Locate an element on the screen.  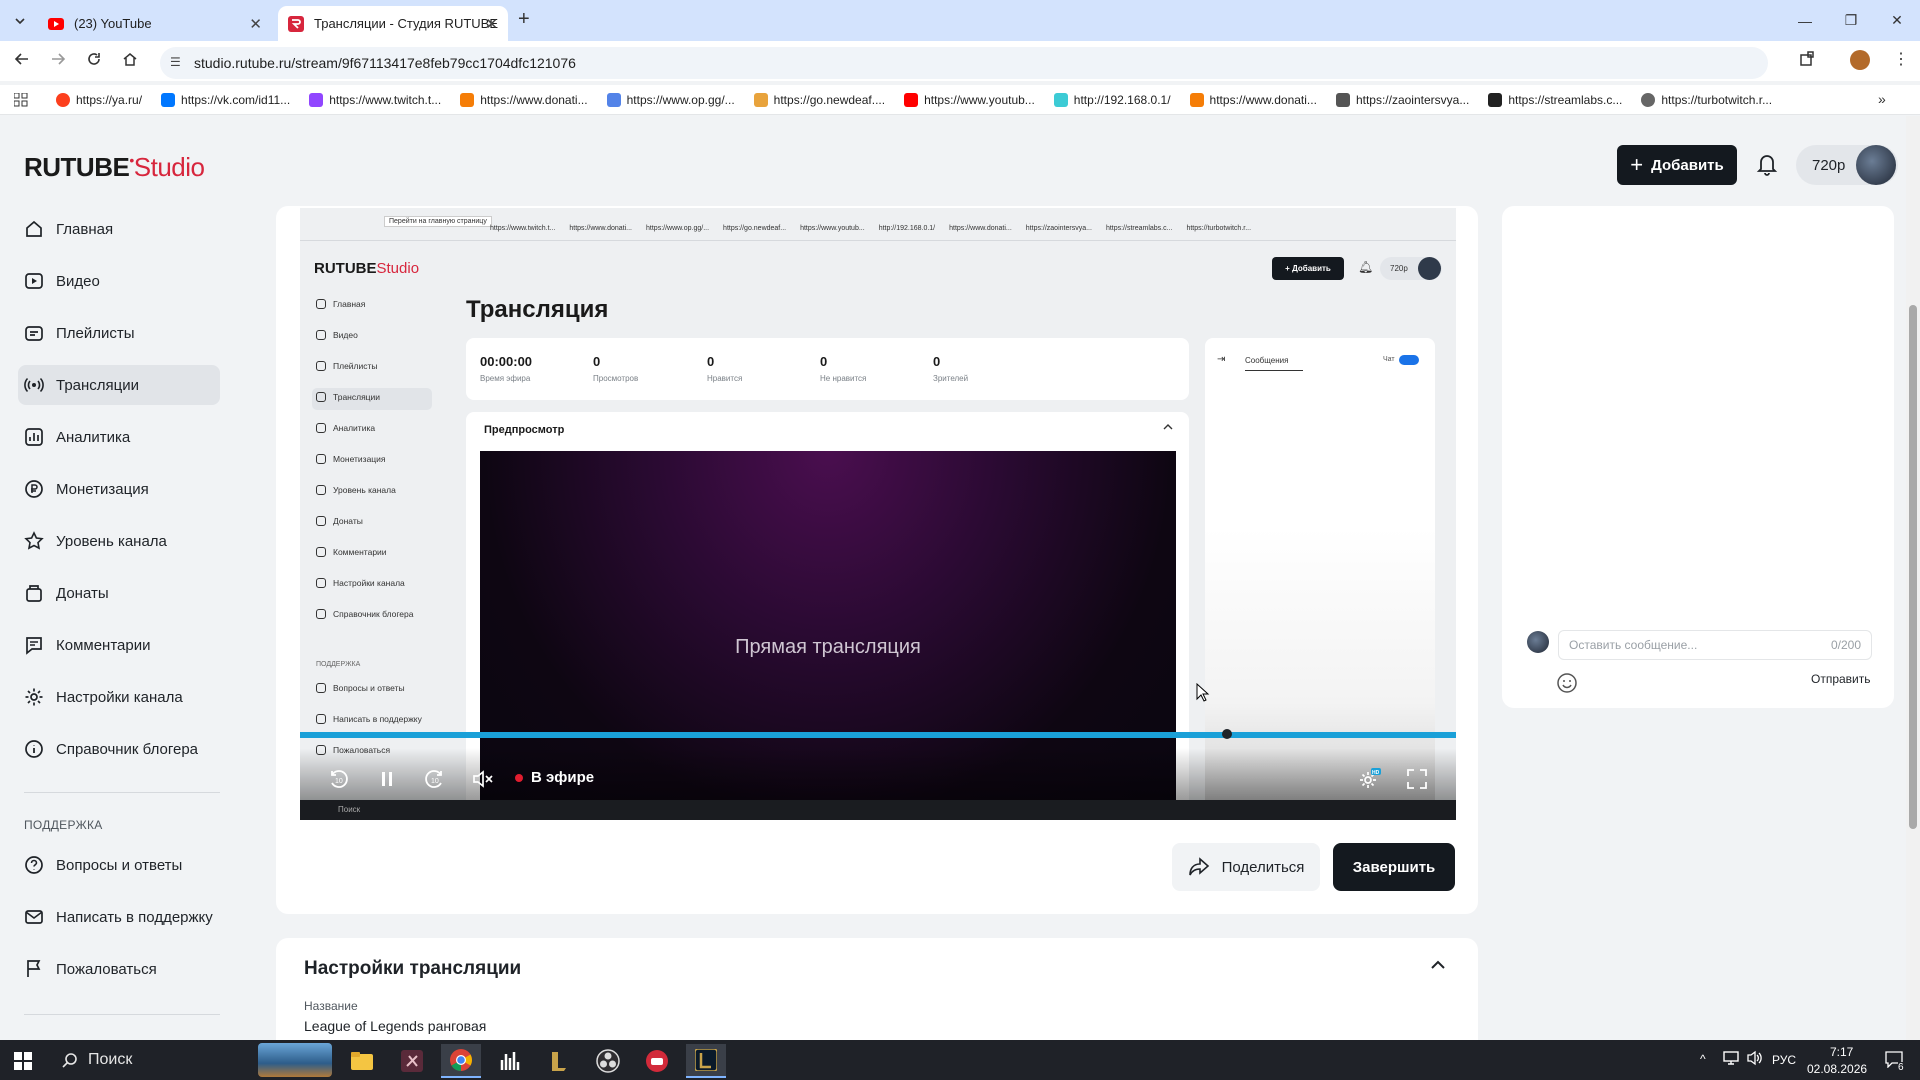
forward-10-icon: 10 is located at coordinates (435, 779).